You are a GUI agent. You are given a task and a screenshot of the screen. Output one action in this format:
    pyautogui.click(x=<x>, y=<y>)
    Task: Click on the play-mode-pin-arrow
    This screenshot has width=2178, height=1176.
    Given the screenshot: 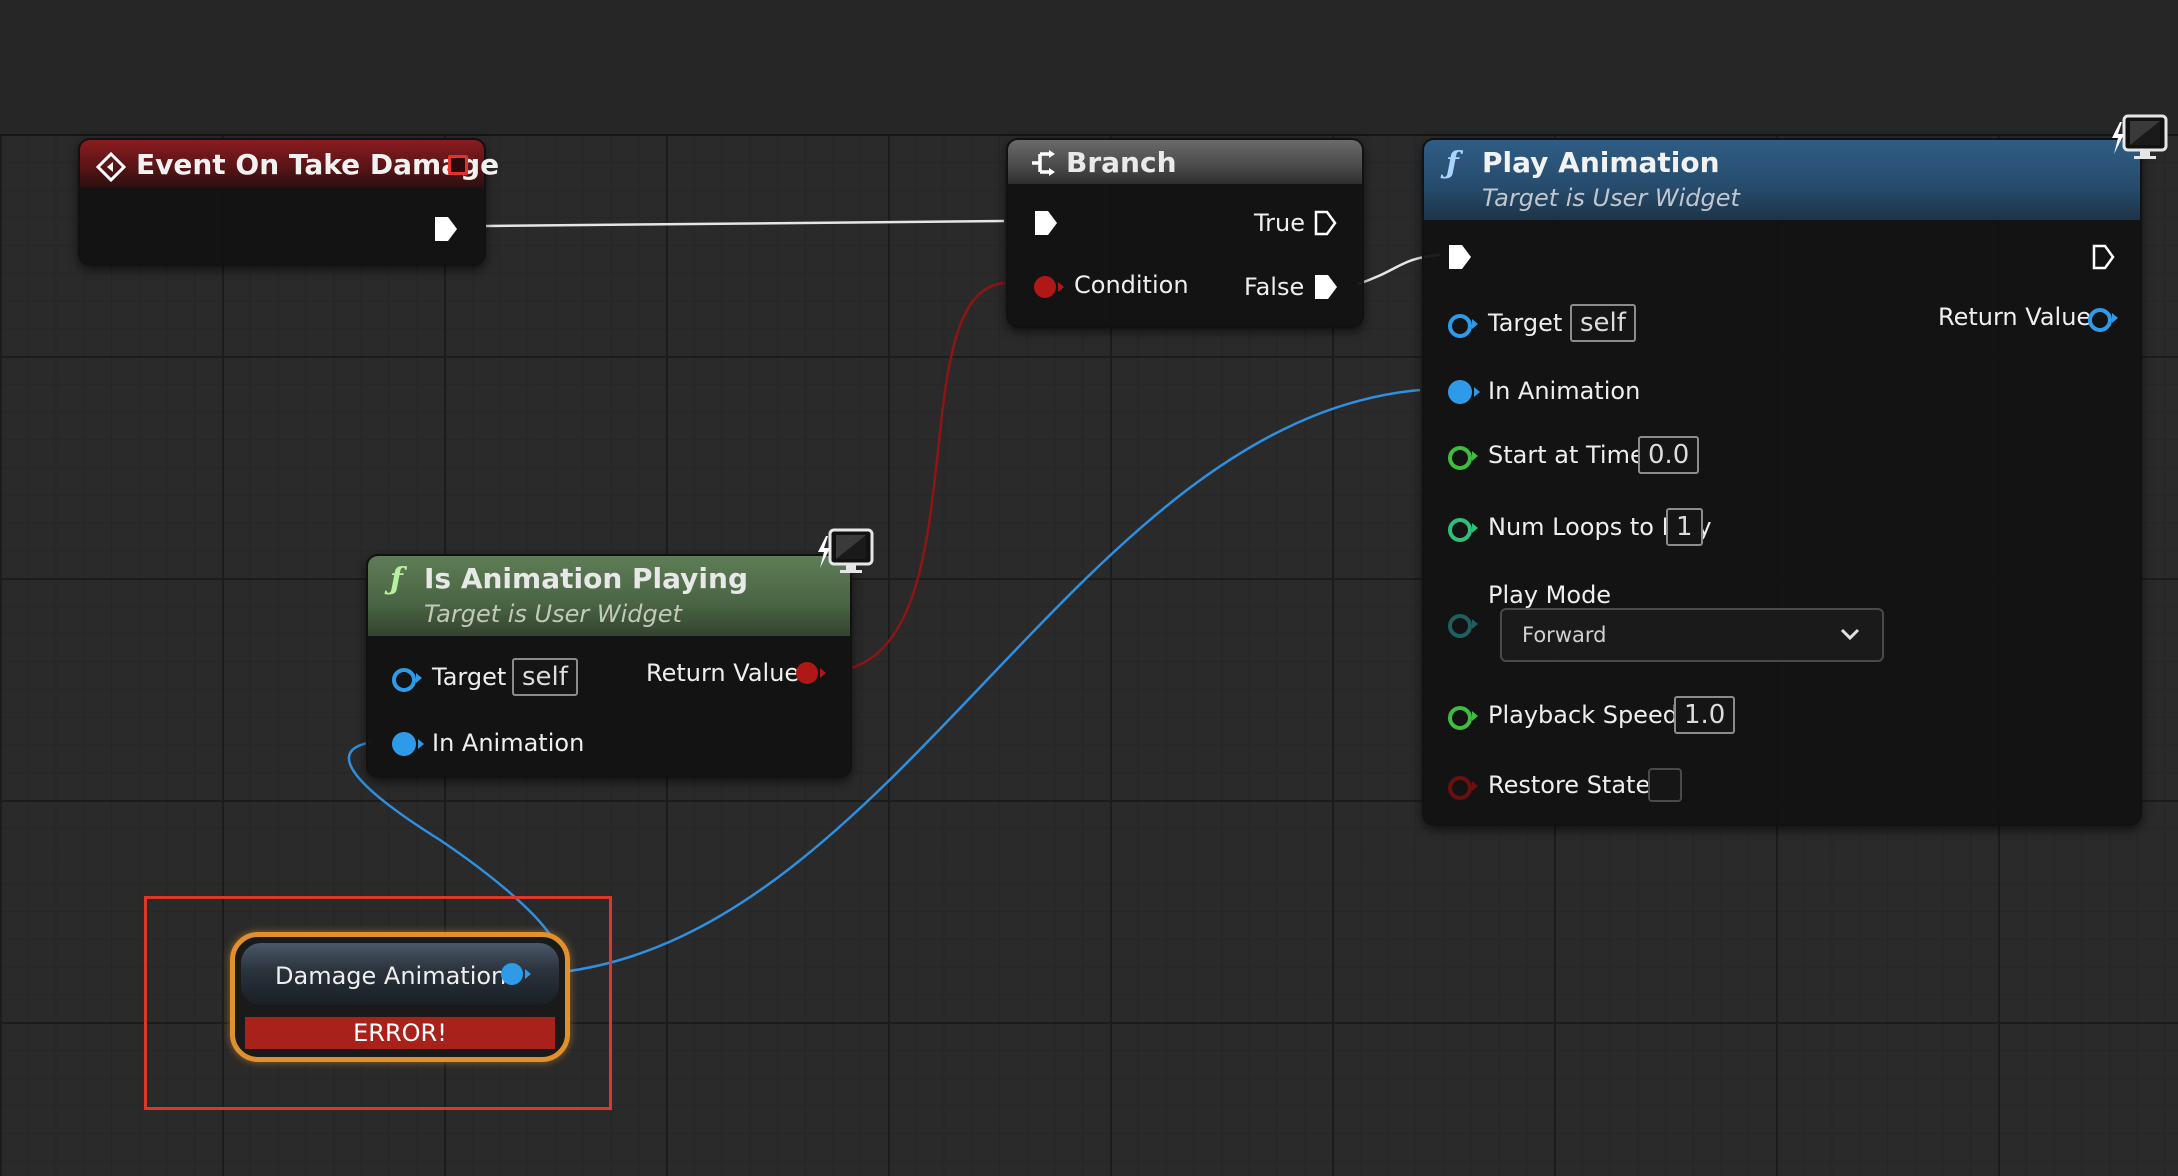 What is the action you would take?
    pyautogui.click(x=1475, y=624)
    